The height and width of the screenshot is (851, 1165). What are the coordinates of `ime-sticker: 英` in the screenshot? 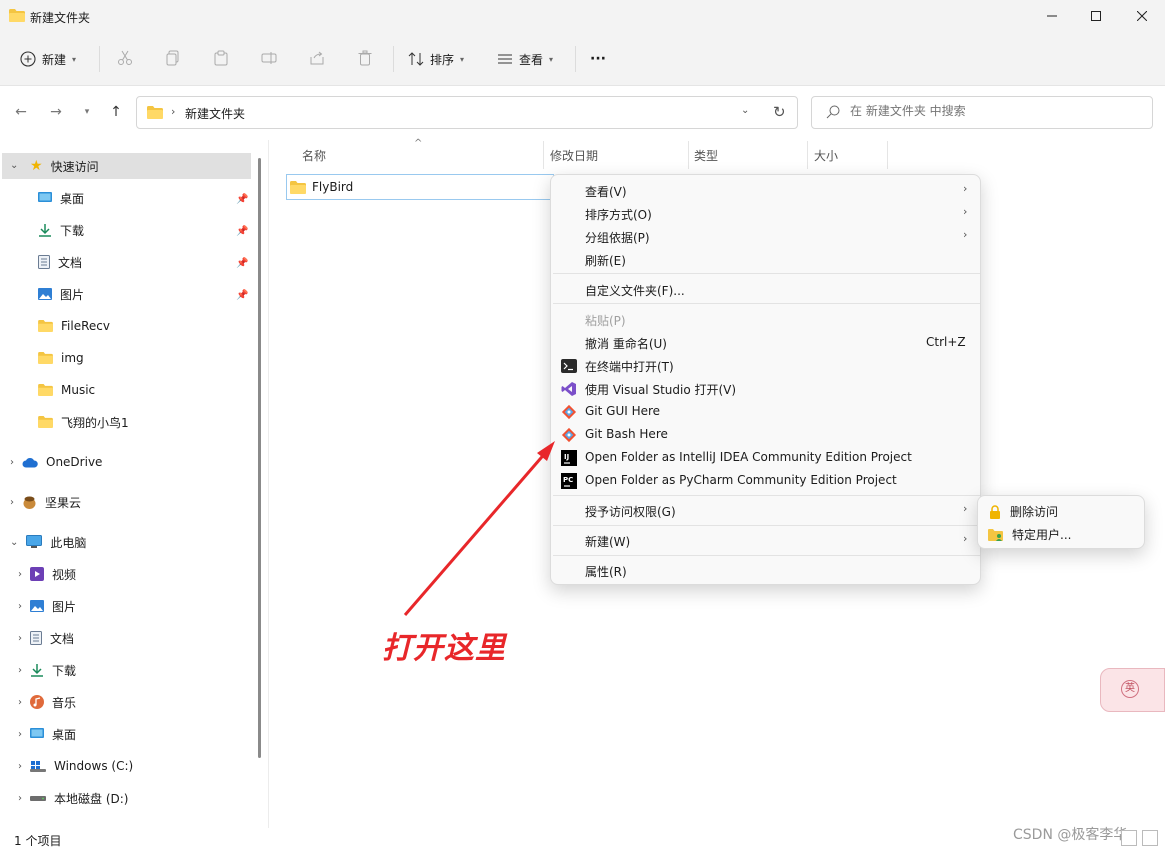 It's located at (1132, 690).